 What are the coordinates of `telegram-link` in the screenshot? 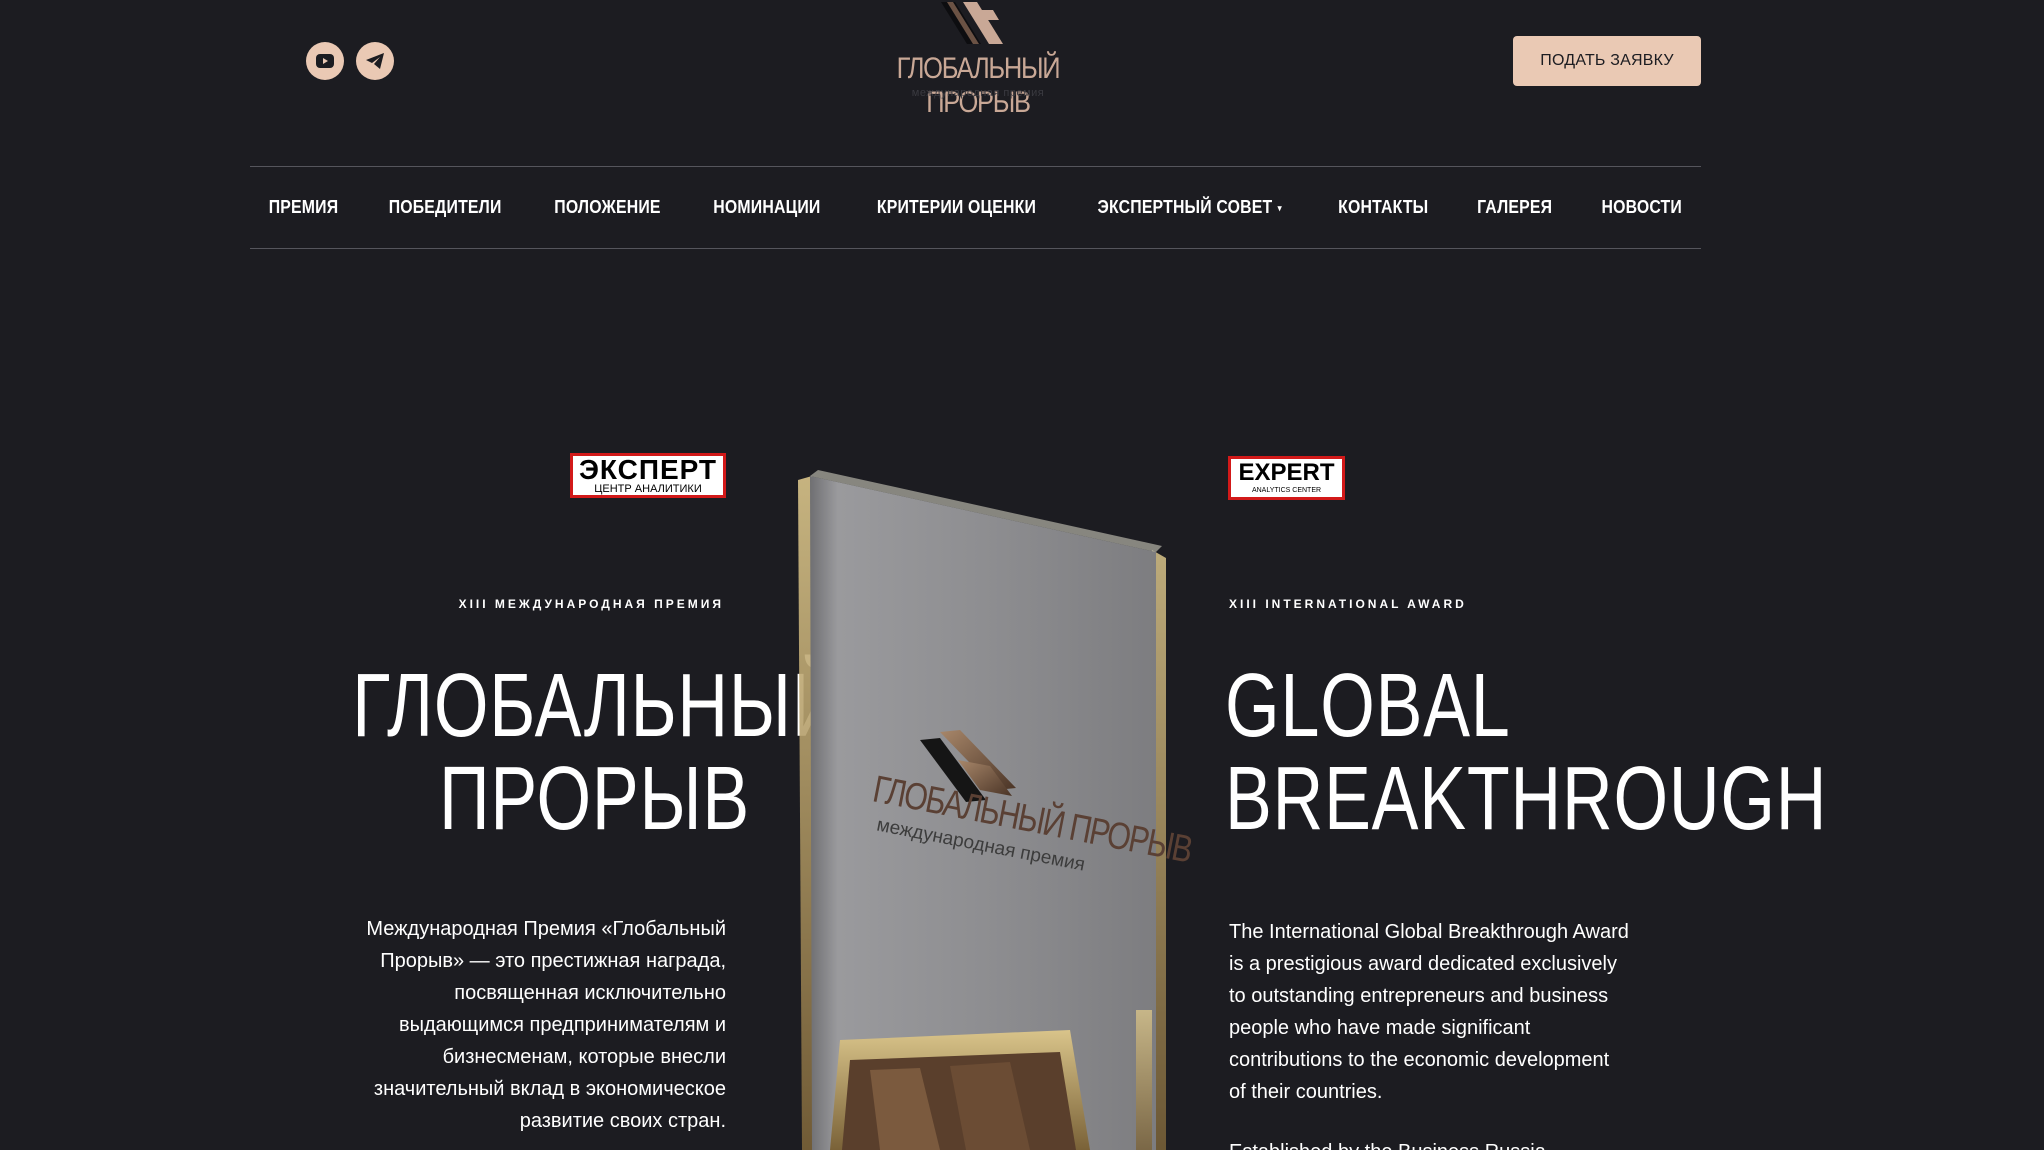 It's located at (375, 61).